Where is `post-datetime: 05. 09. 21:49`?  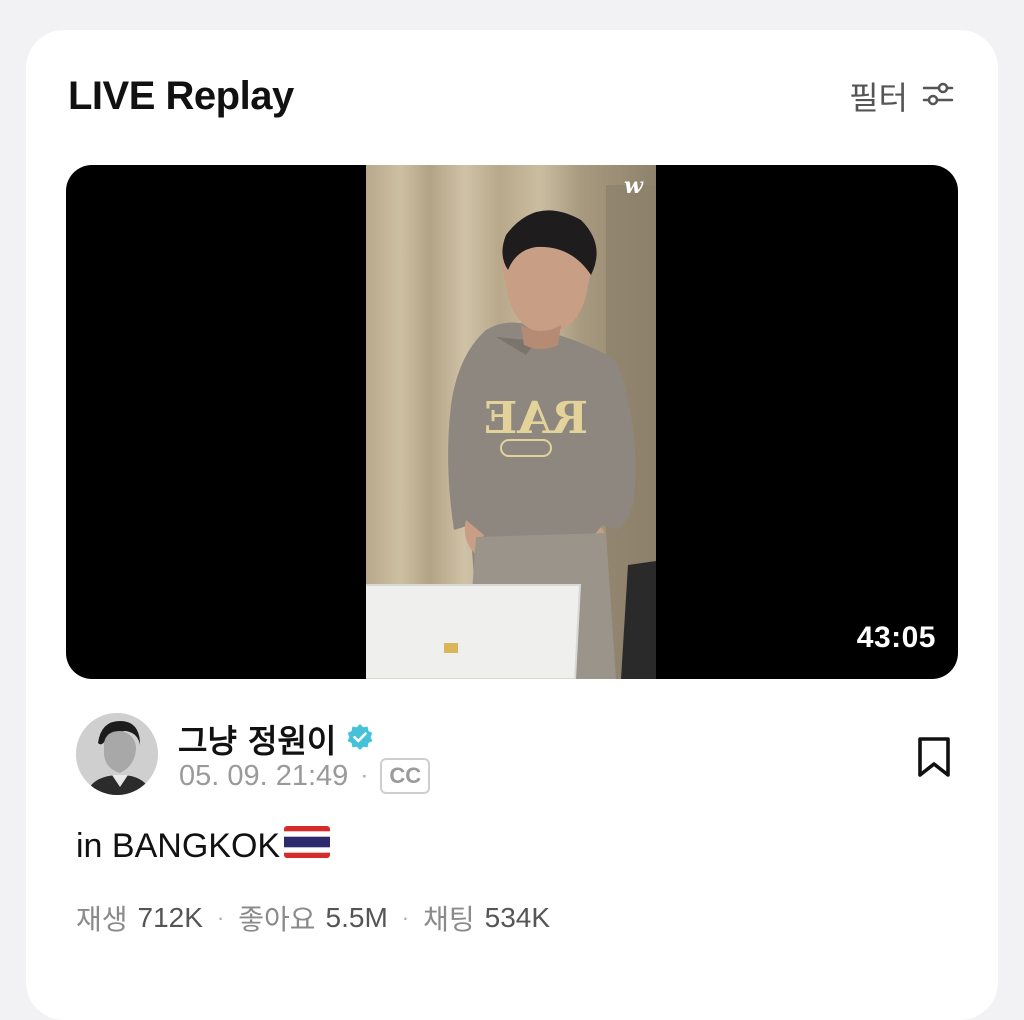
post-datetime: 05. 09. 21:49 is located at coordinates (264, 775).